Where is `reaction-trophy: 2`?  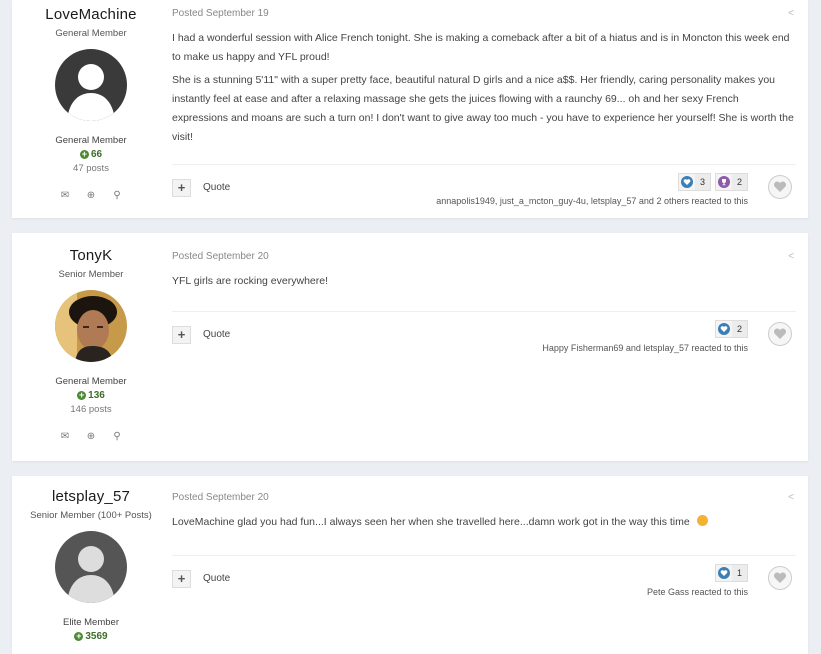 reaction-trophy: 2 is located at coordinates (731, 182).